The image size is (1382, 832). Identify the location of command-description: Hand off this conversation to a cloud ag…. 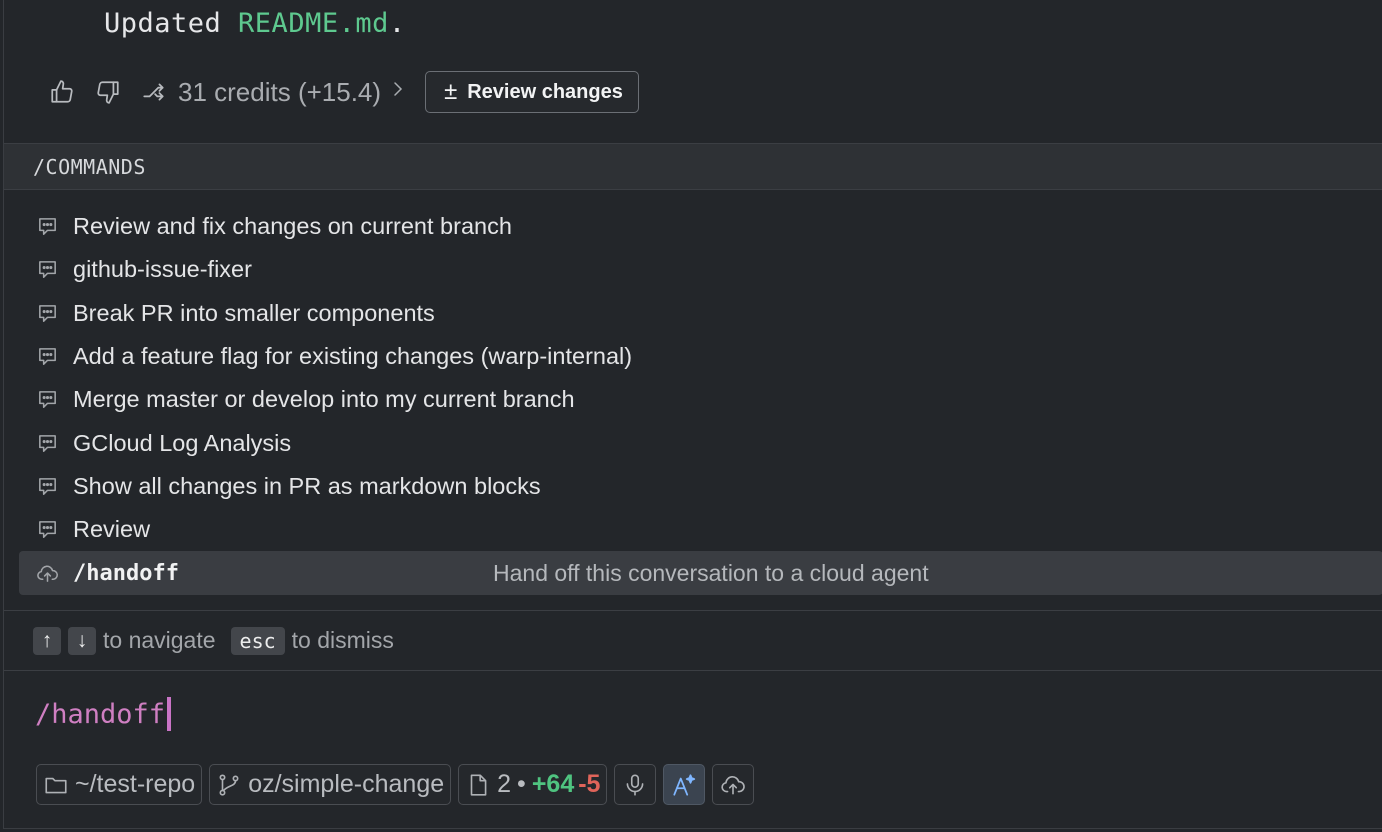
(711, 572).